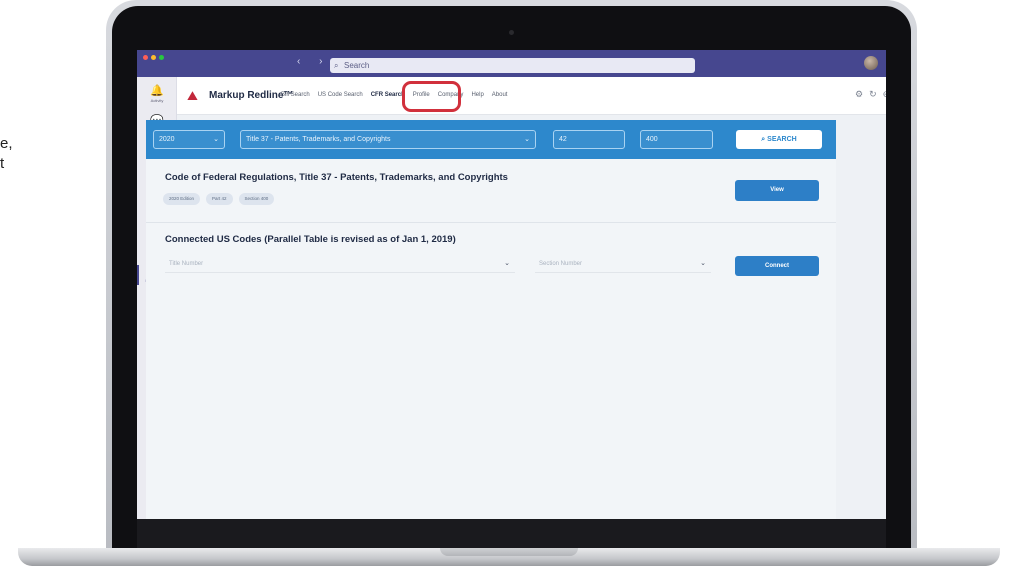 This screenshot has height=577, width=1018. I want to click on year-value: 2020, so click(167, 139).